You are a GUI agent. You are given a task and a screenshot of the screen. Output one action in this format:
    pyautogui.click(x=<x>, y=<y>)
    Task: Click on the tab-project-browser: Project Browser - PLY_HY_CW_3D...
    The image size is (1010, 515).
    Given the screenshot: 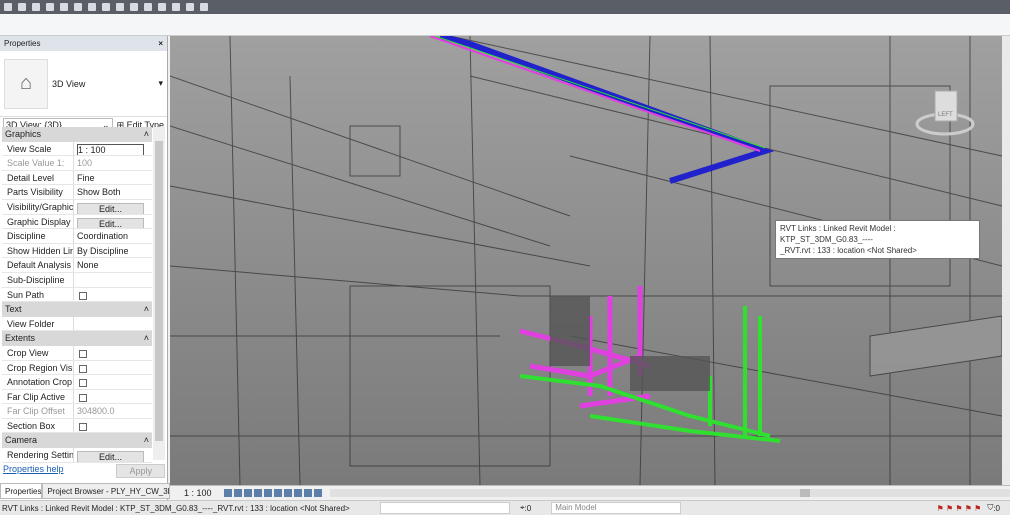 What is the action you would take?
    pyautogui.click(x=106, y=491)
    